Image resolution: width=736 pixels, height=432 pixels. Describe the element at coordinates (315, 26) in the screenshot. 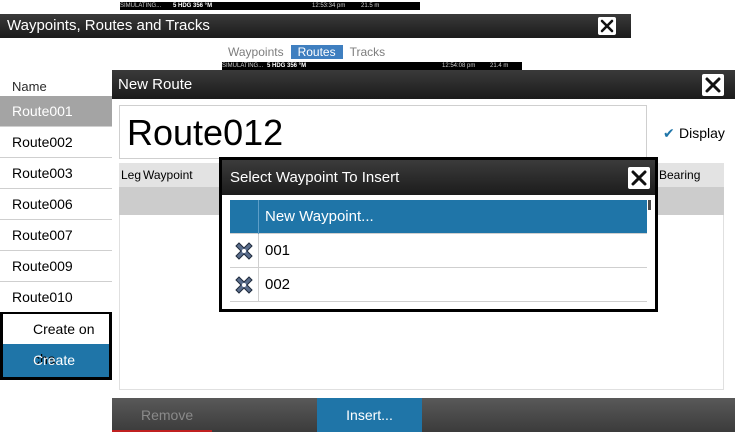

I see `window-titlebar: Waypoints, Routes and Tracks` at that location.